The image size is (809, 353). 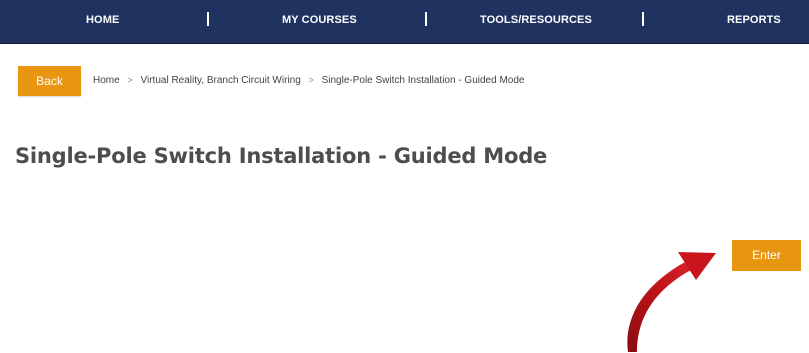 What do you see at coordinates (221, 80) in the screenshot?
I see `breadcrumb-item-course: Virtual Reality, Branch Circuit Wiring` at bounding box center [221, 80].